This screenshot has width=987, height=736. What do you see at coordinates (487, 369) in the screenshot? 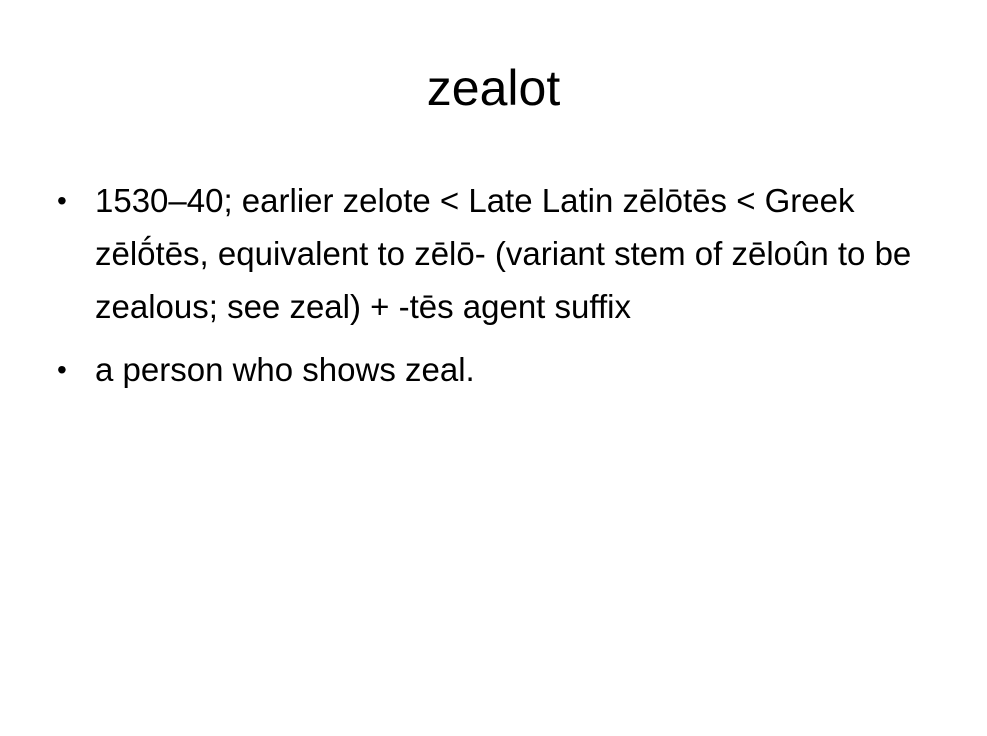
I see `bullet-item-definition: • a person who shows zeal.` at bounding box center [487, 369].